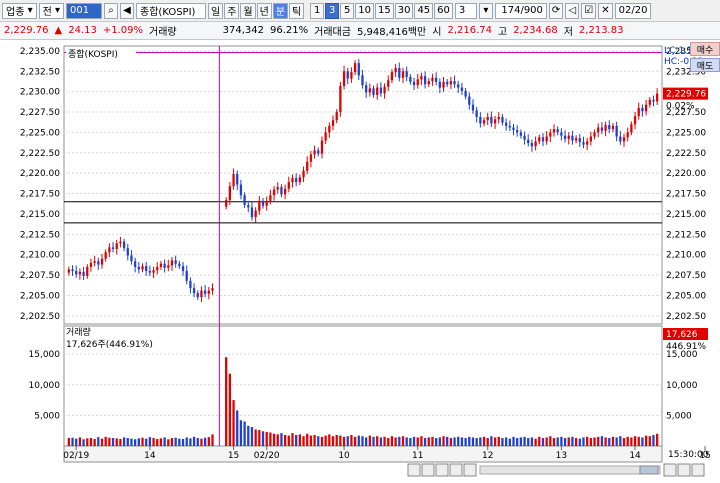  I want to click on nav-next-button, so click(456, 470).